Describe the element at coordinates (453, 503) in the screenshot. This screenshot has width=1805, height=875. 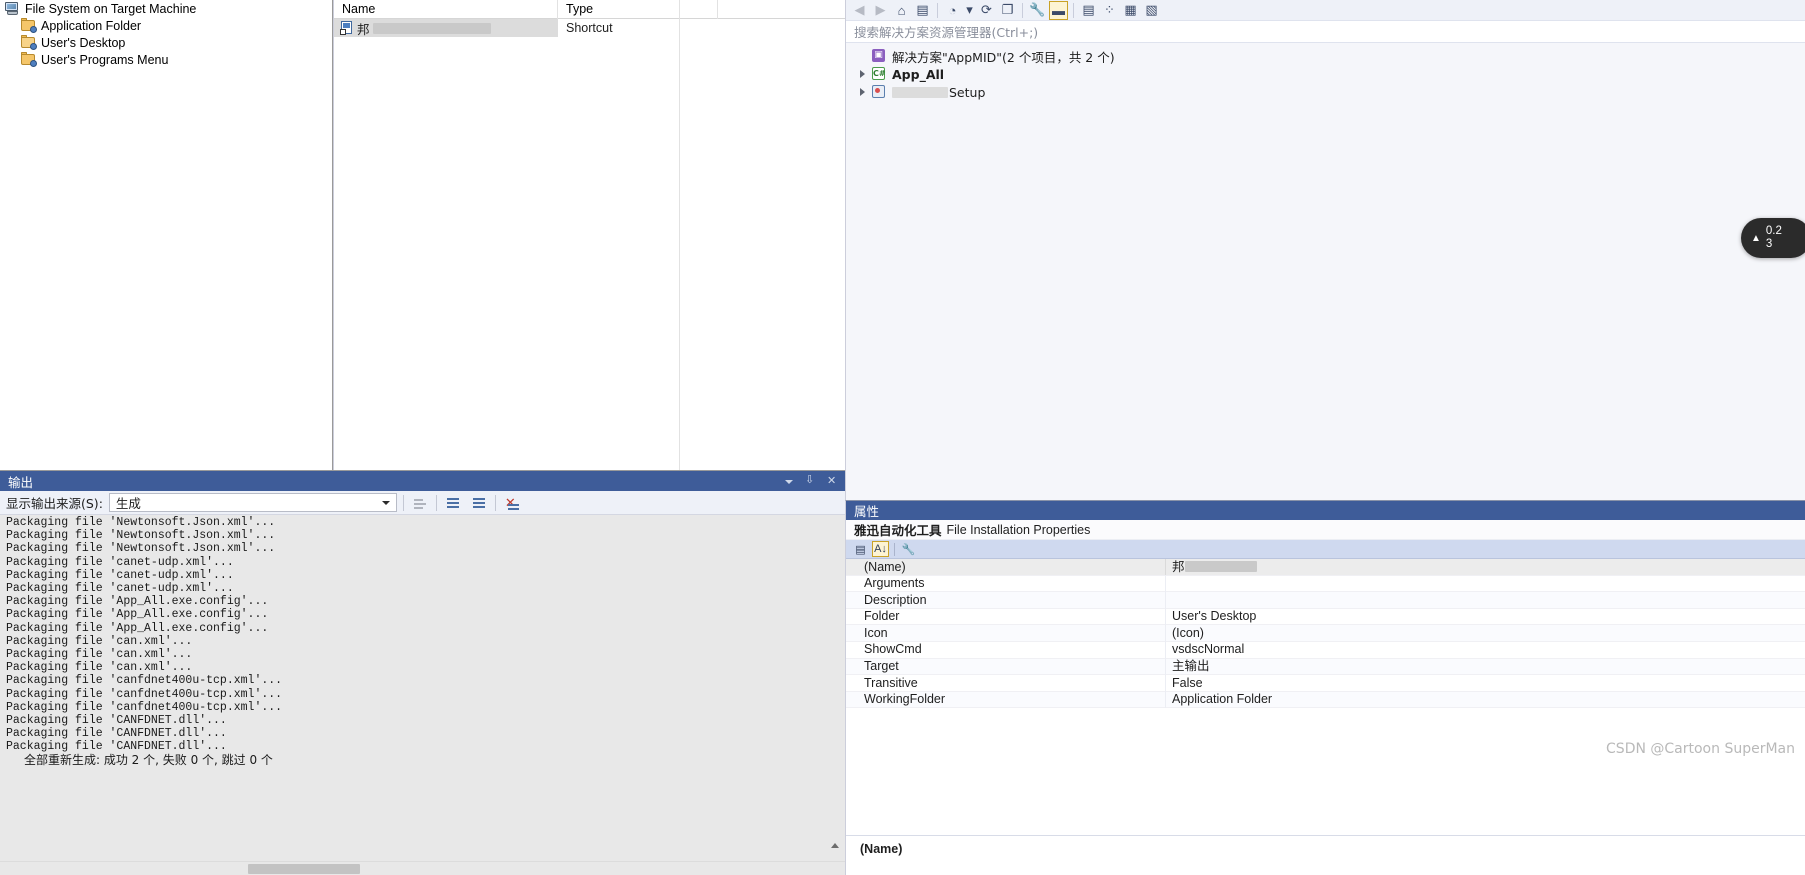
I see `go-to-previous-message-icon` at that location.